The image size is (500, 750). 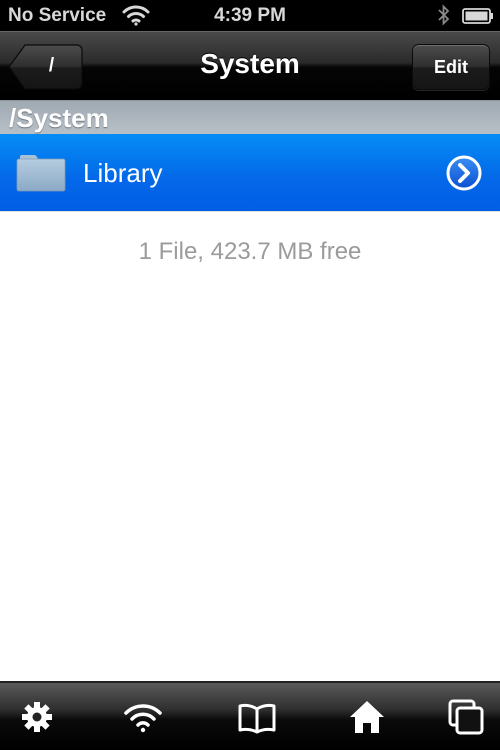 I want to click on windows-button, so click(x=466, y=717).